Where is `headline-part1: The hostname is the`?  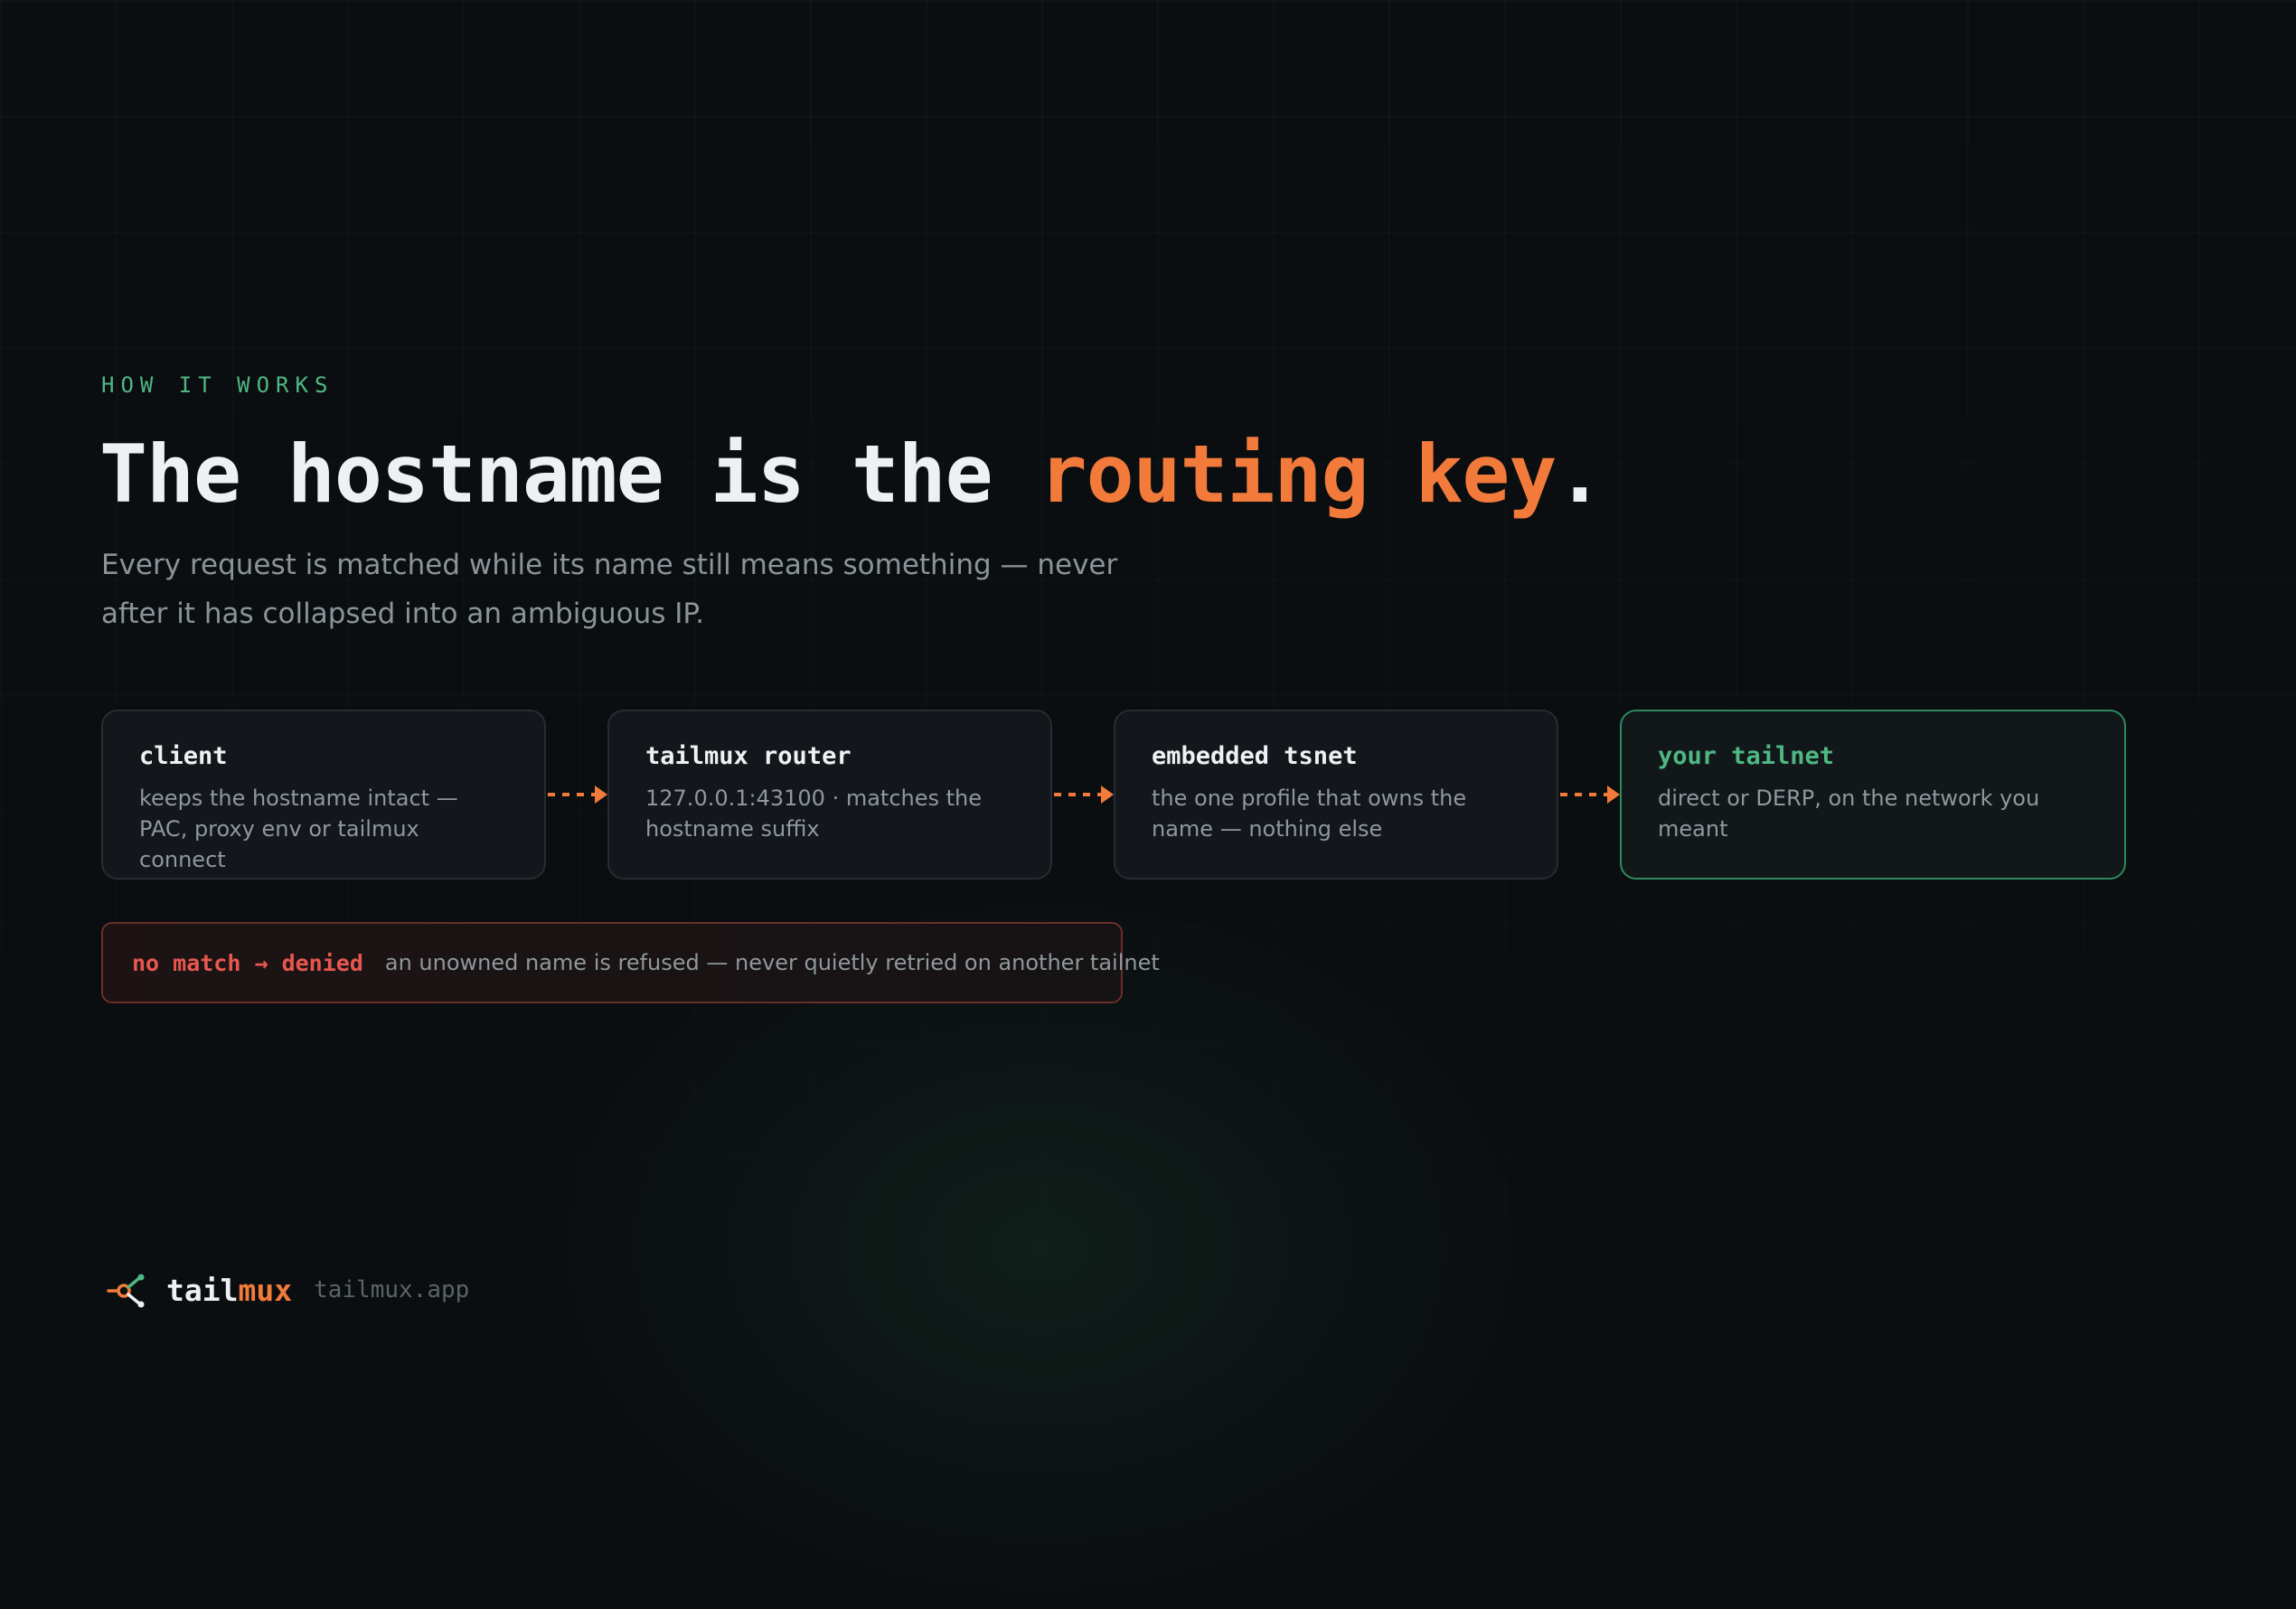
headline-part1: The hostname is the is located at coordinates (569, 474).